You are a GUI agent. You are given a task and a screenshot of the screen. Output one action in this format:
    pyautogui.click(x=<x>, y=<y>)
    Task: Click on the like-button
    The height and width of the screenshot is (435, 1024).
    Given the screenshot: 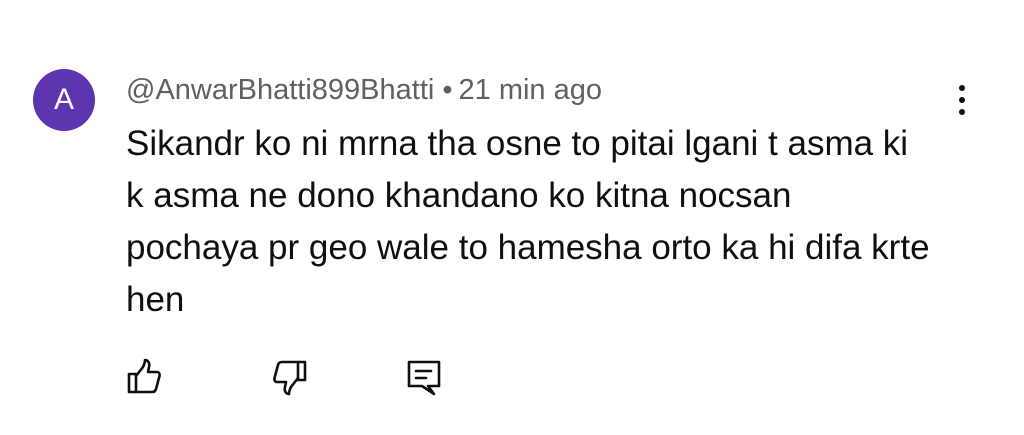 What is the action you would take?
    pyautogui.click(x=144, y=377)
    